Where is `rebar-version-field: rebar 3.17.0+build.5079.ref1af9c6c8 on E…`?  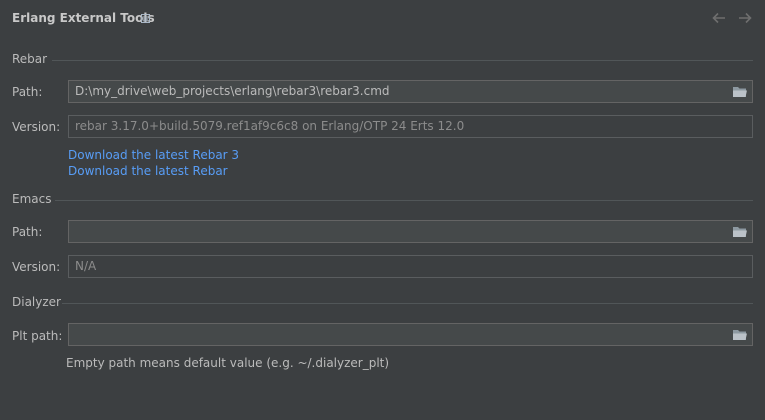
rebar-version-field: rebar 3.17.0+build.5079.ref1af9c6c8 on E… is located at coordinates (410, 126).